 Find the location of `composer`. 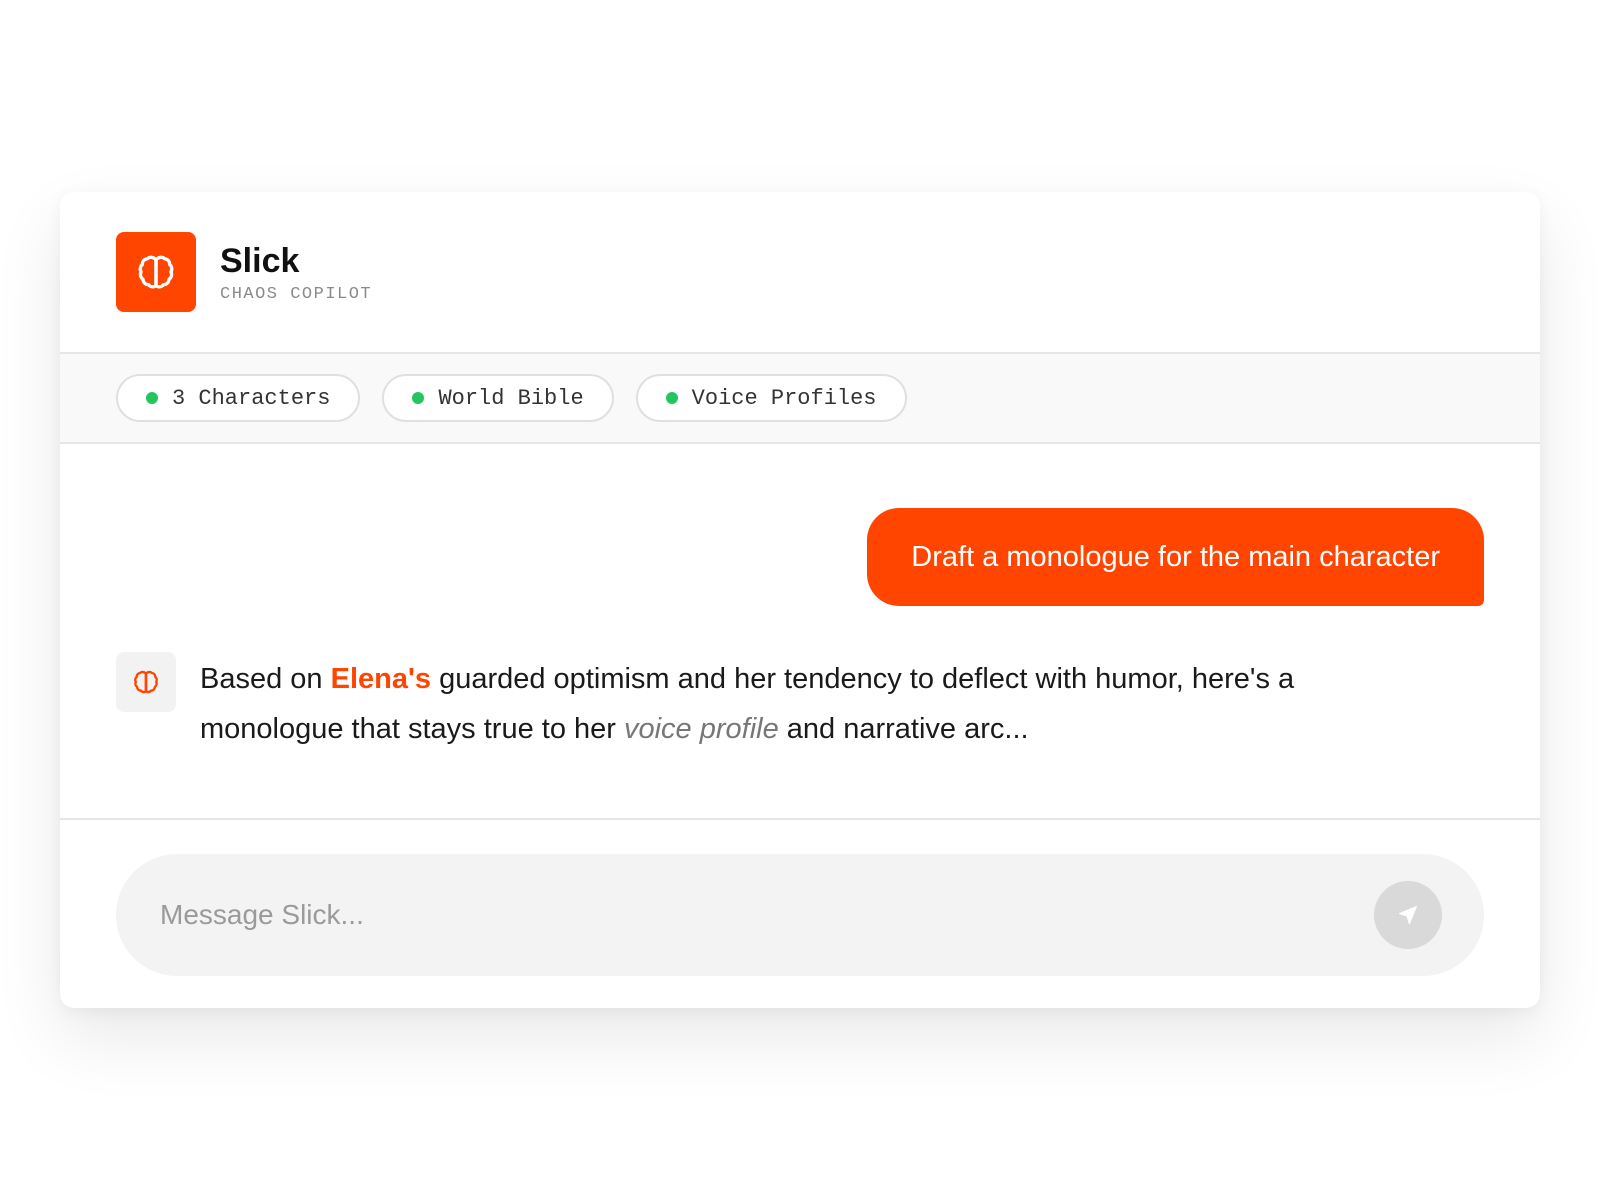

composer is located at coordinates (800, 915).